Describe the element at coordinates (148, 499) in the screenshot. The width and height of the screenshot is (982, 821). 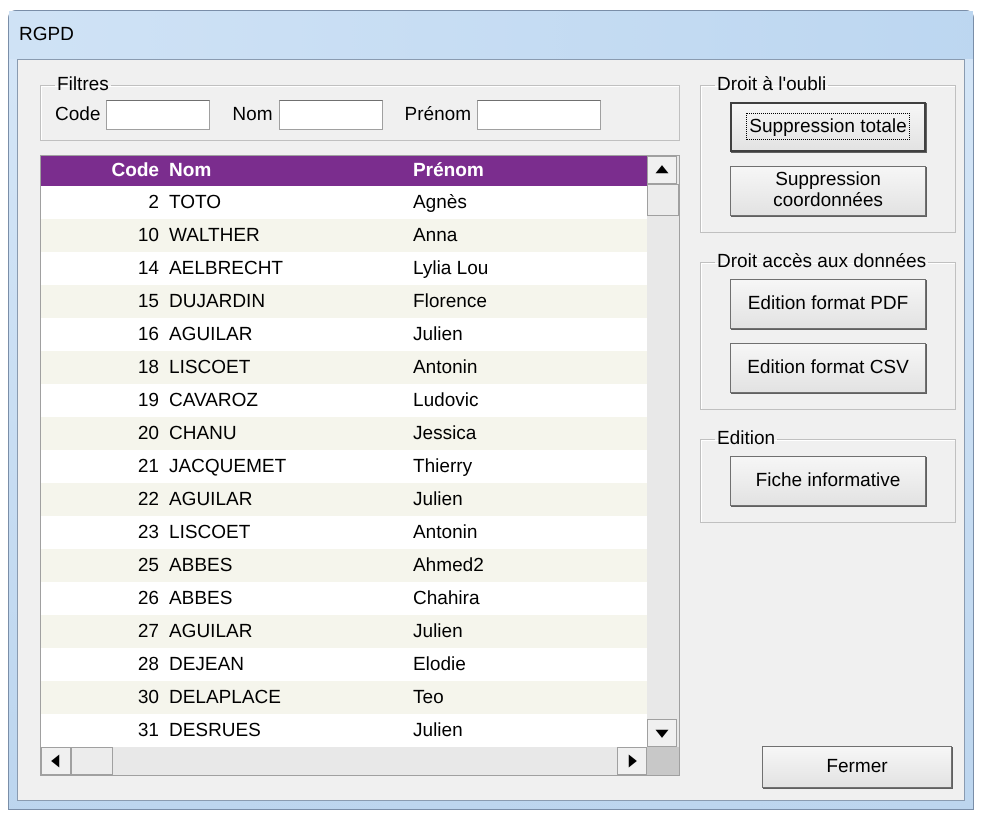
I see `table-cell-text: 22` at that location.